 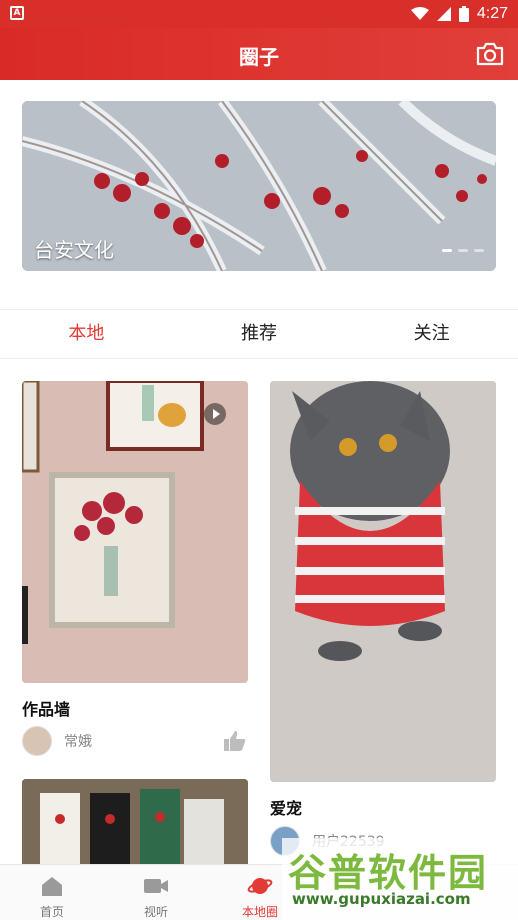 What do you see at coordinates (492, 13) in the screenshot?
I see `status-time: 4:27` at bounding box center [492, 13].